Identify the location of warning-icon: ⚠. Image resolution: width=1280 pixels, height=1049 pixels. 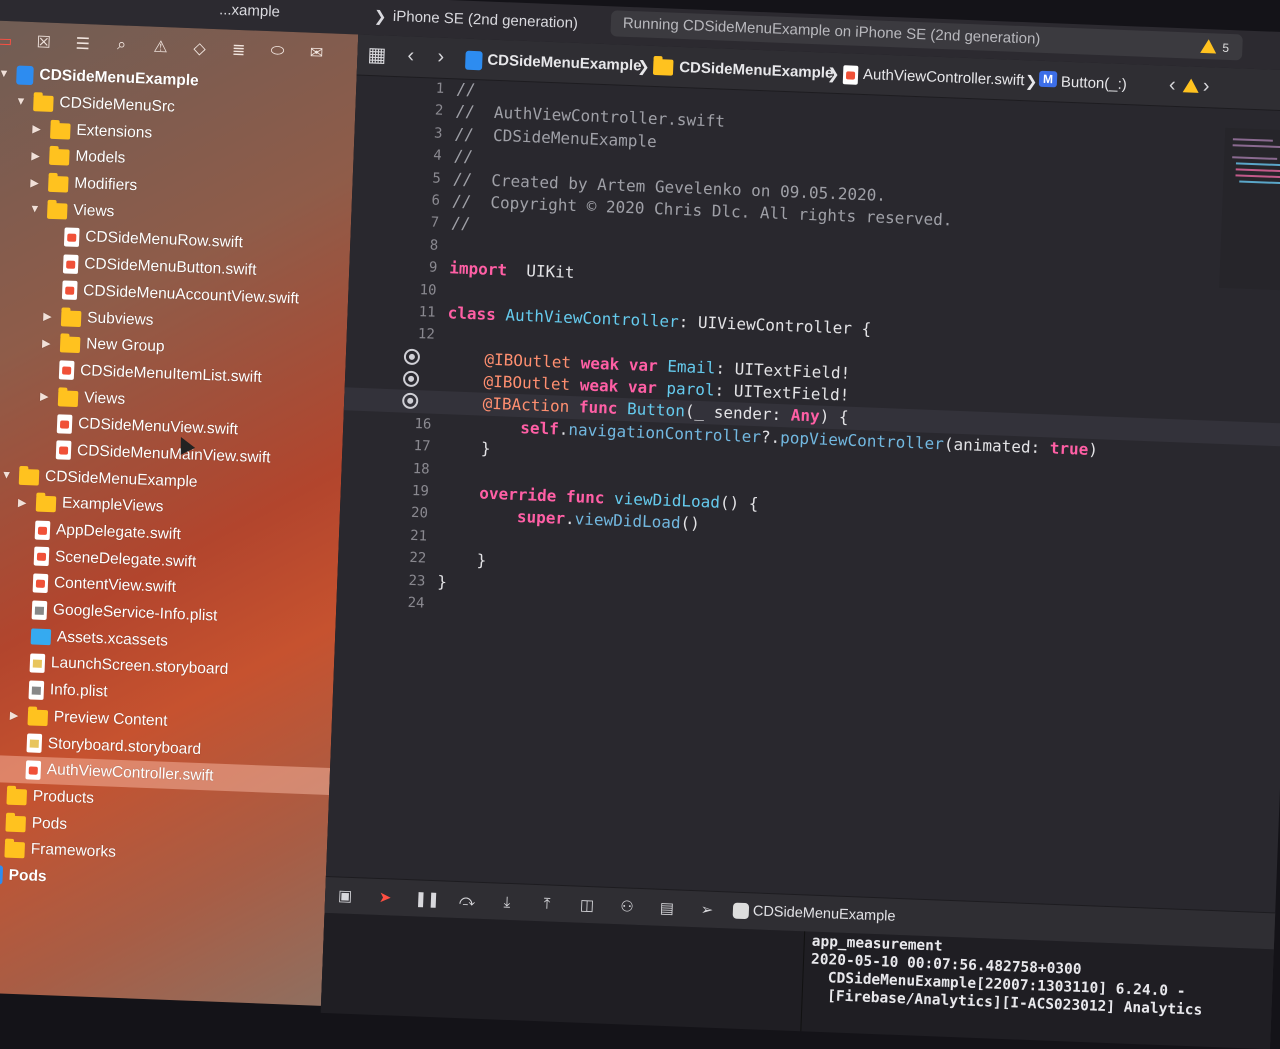
(160, 46).